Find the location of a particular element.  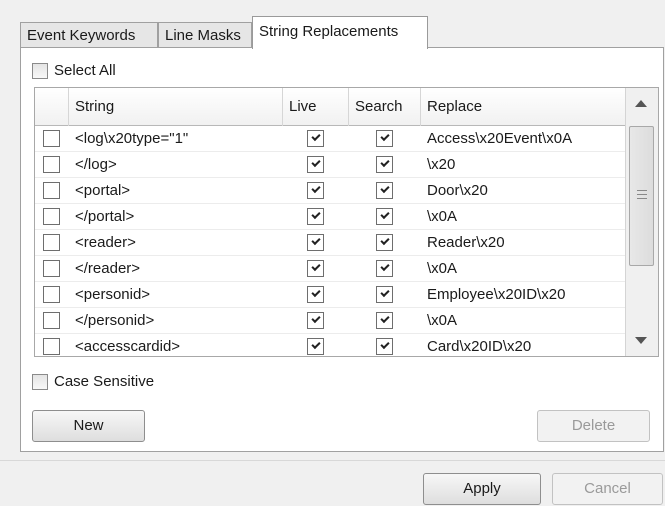

scroll-down-arrow-icon is located at coordinates (641, 340).